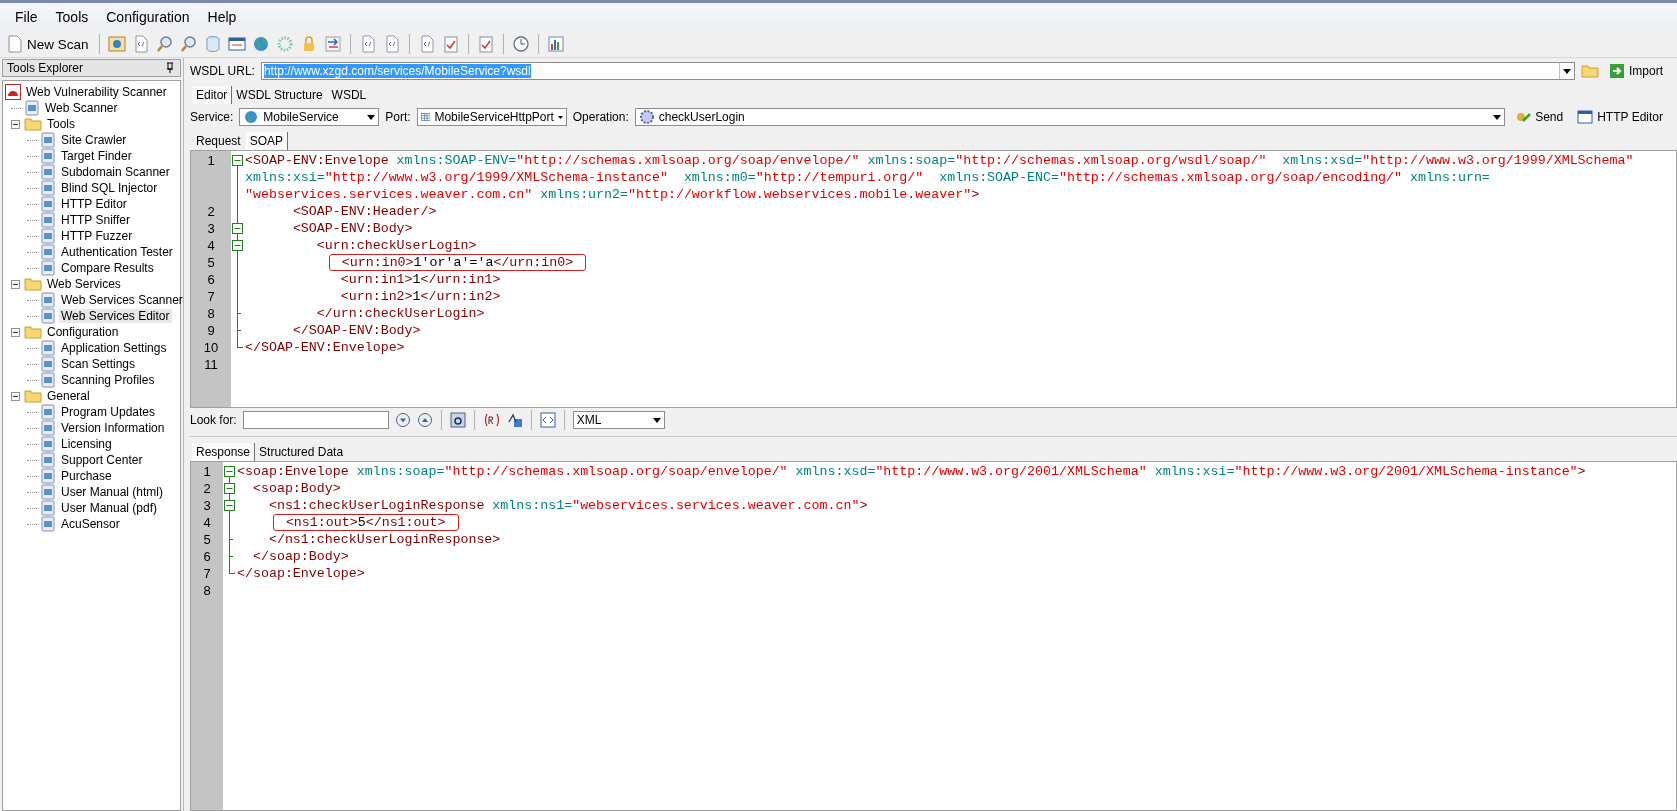 The image size is (1677, 811). I want to click on tree-item: Web Services Scanner, so click(122, 300).